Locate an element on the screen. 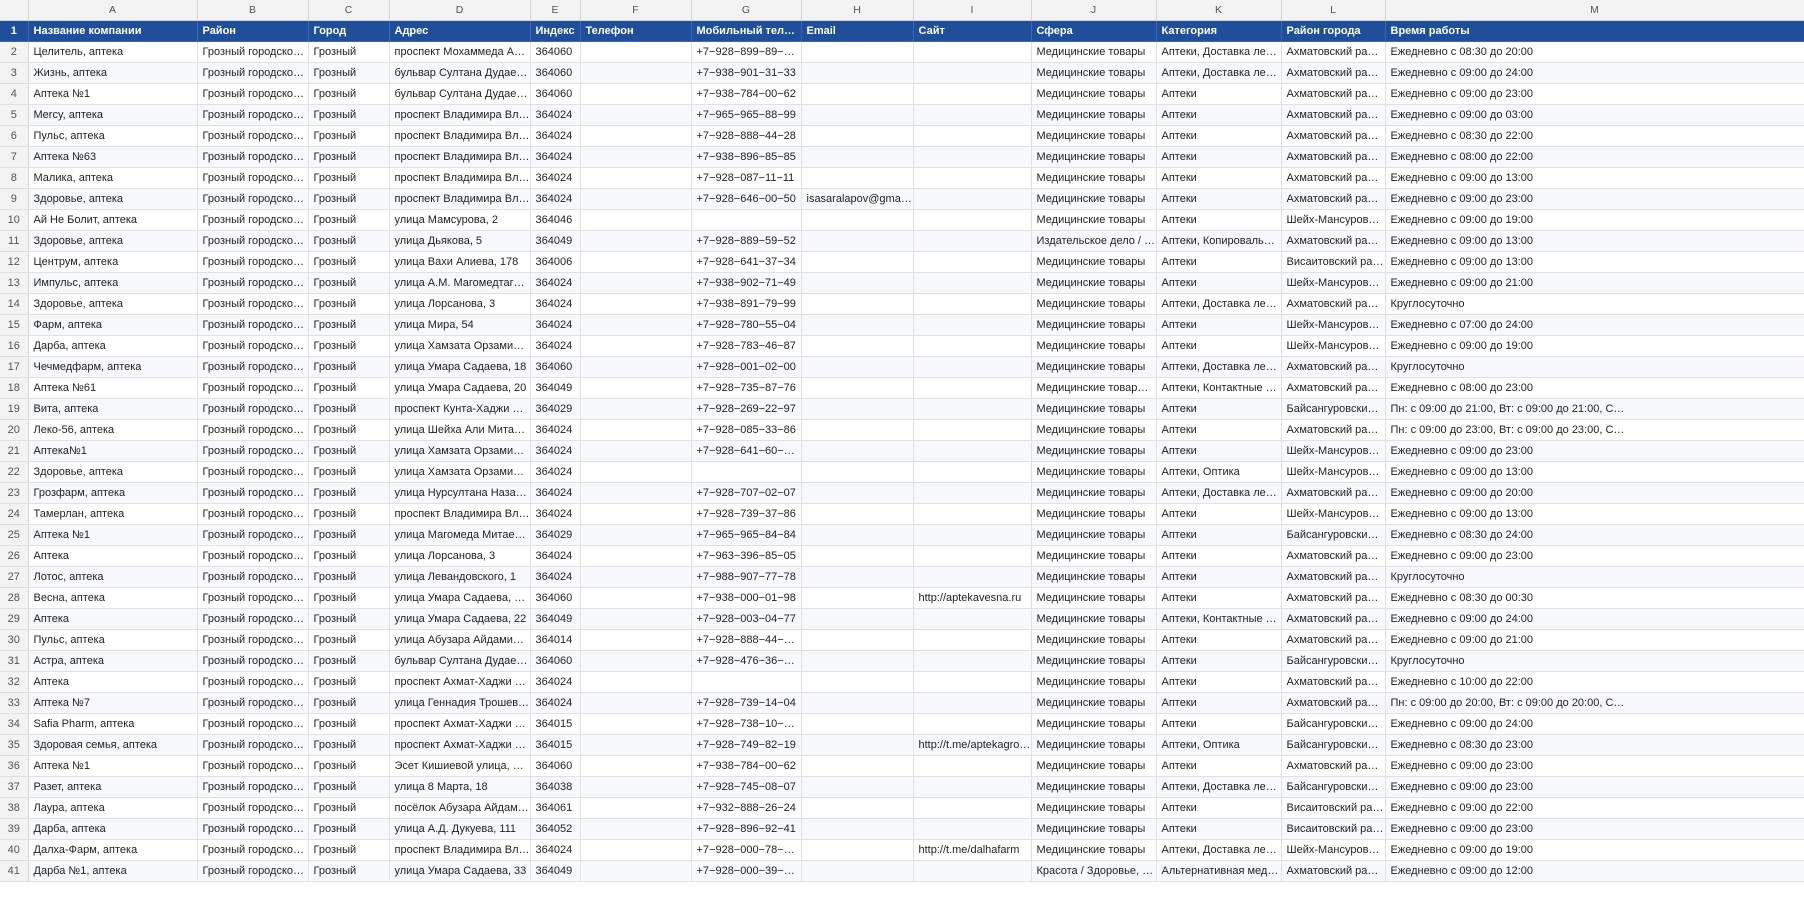 This screenshot has height=902, width=1804. row-number: 38 is located at coordinates (14, 808).